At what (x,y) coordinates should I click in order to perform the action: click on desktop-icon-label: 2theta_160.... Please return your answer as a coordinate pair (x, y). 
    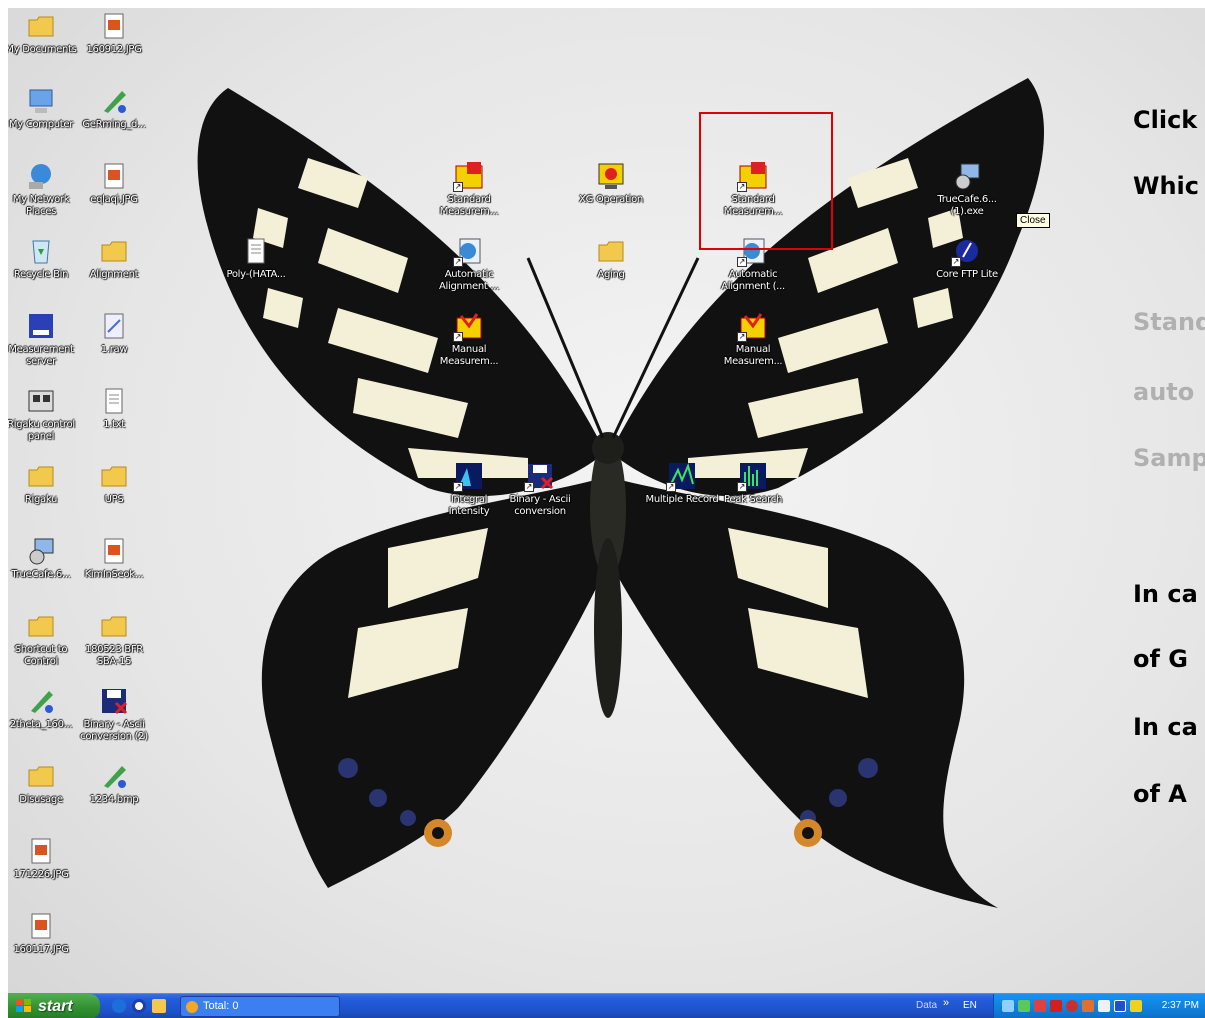
    Looking at the image, I should click on (41, 724).